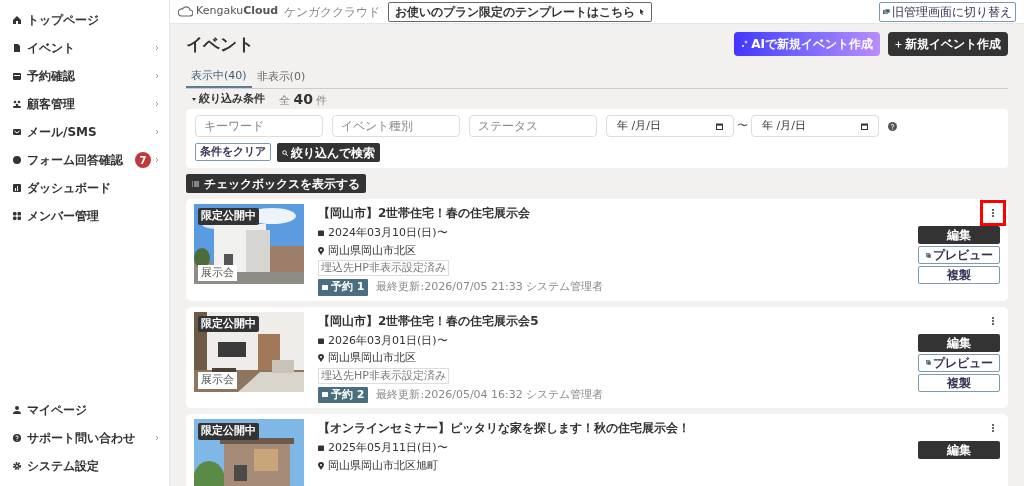 The image size is (1024, 486). Describe the element at coordinates (303, 99) in the screenshot. I see `total-count: 全 40 件` at that location.